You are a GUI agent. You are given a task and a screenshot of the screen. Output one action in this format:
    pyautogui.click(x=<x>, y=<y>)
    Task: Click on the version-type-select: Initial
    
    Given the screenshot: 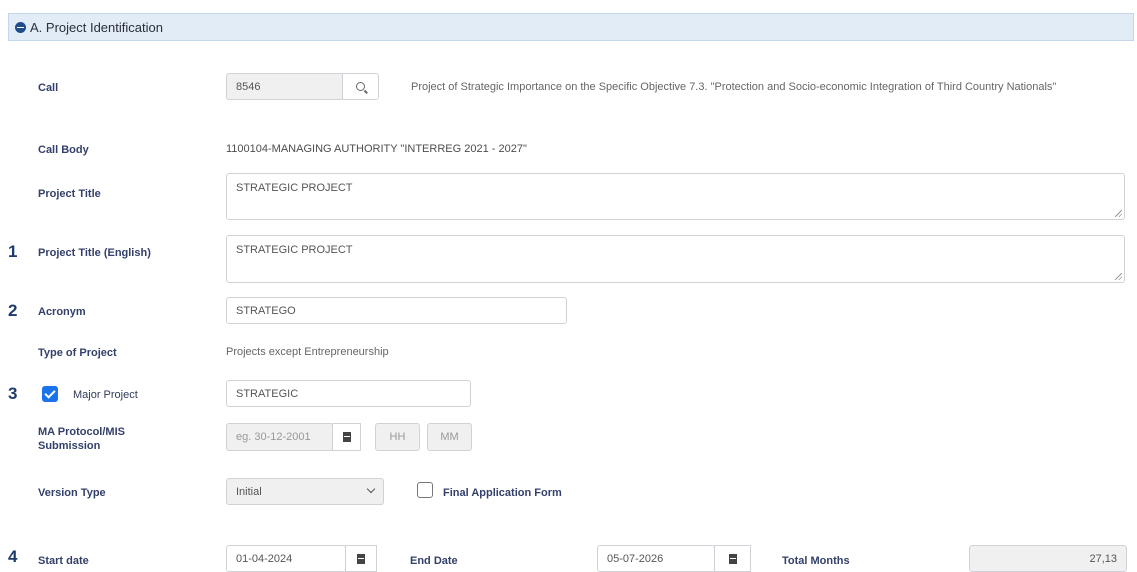 What is the action you would take?
    pyautogui.click(x=305, y=491)
    